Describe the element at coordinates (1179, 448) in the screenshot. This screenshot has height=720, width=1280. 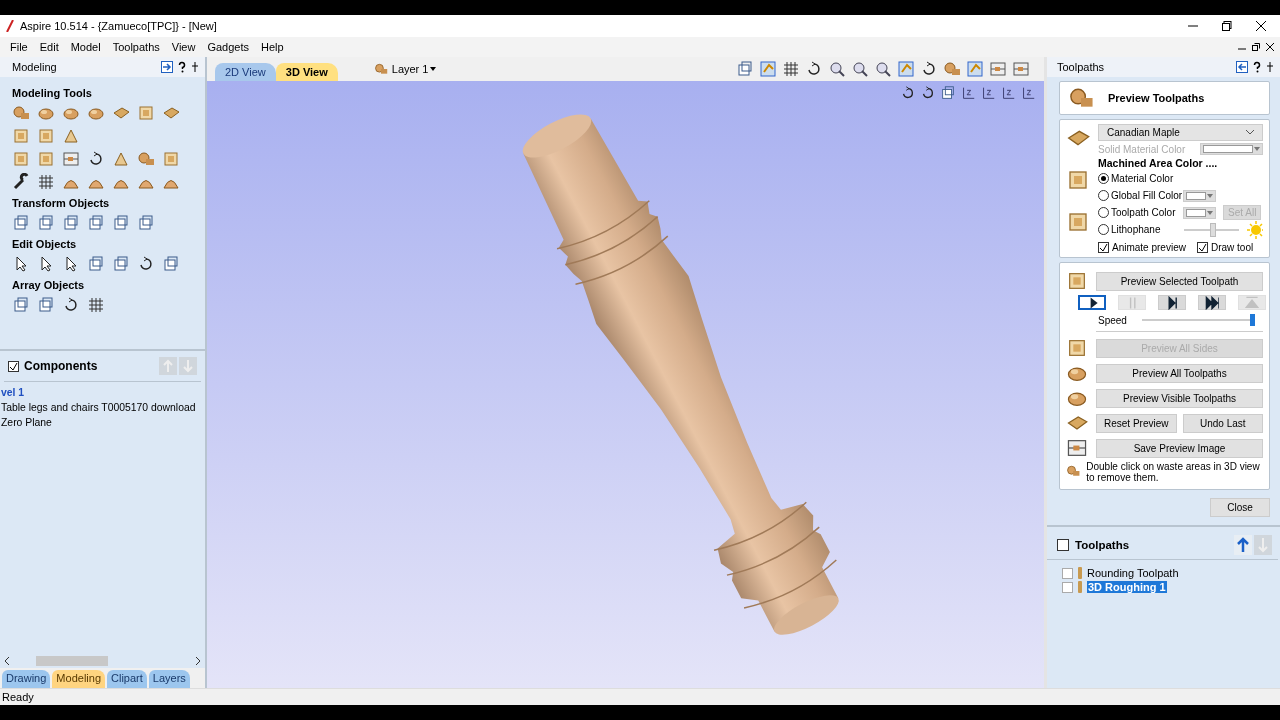
I see `action-button: Save Preview Image` at that location.